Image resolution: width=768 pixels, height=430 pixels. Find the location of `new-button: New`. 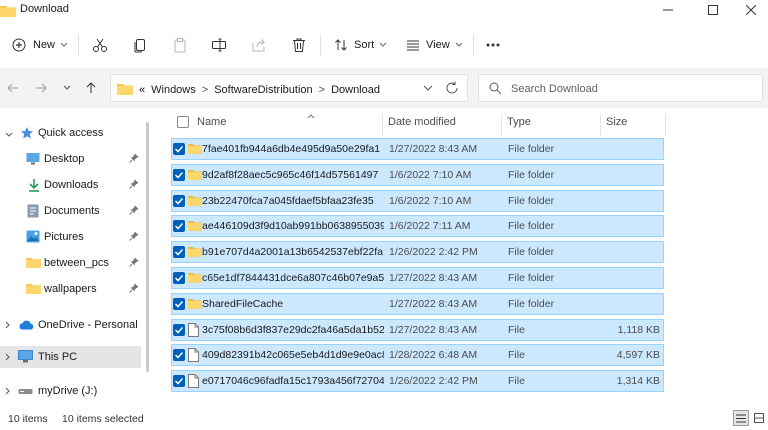

new-button: New is located at coordinates (40, 45).